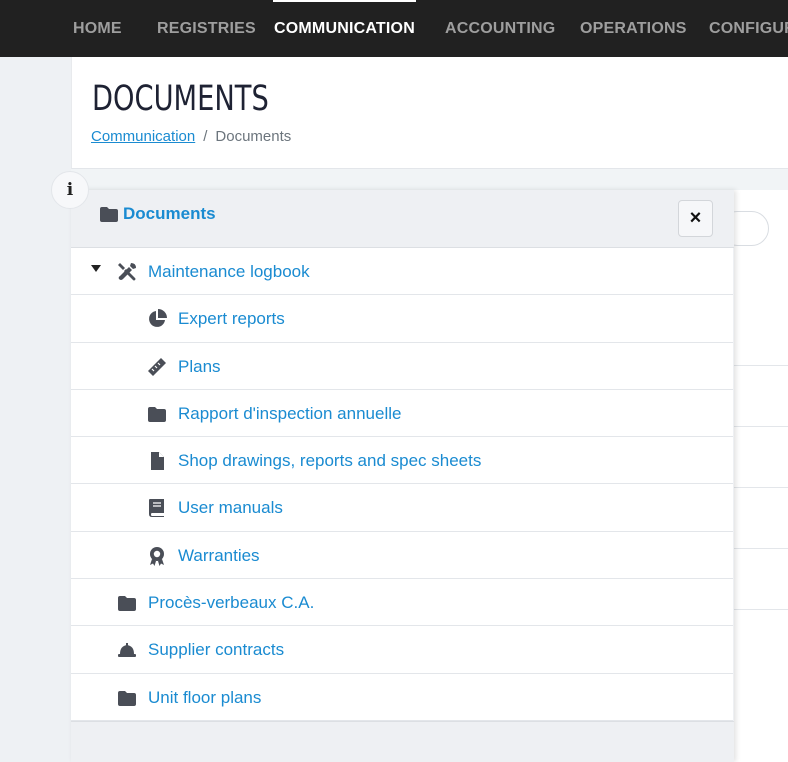  What do you see at coordinates (231, 319) in the screenshot?
I see `tree-item-label: Expert reports` at bounding box center [231, 319].